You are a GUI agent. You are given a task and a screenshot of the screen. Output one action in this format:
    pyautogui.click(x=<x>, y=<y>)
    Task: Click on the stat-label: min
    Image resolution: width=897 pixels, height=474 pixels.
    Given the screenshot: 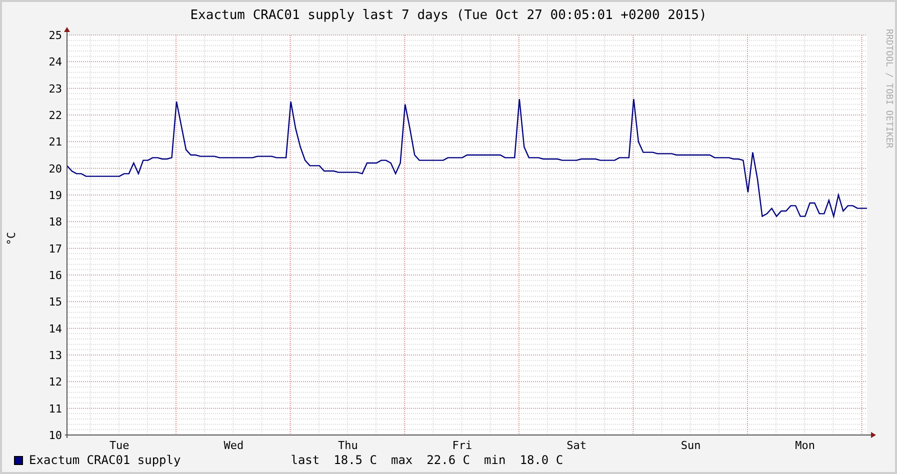 What is the action you would take?
    pyautogui.click(x=495, y=460)
    